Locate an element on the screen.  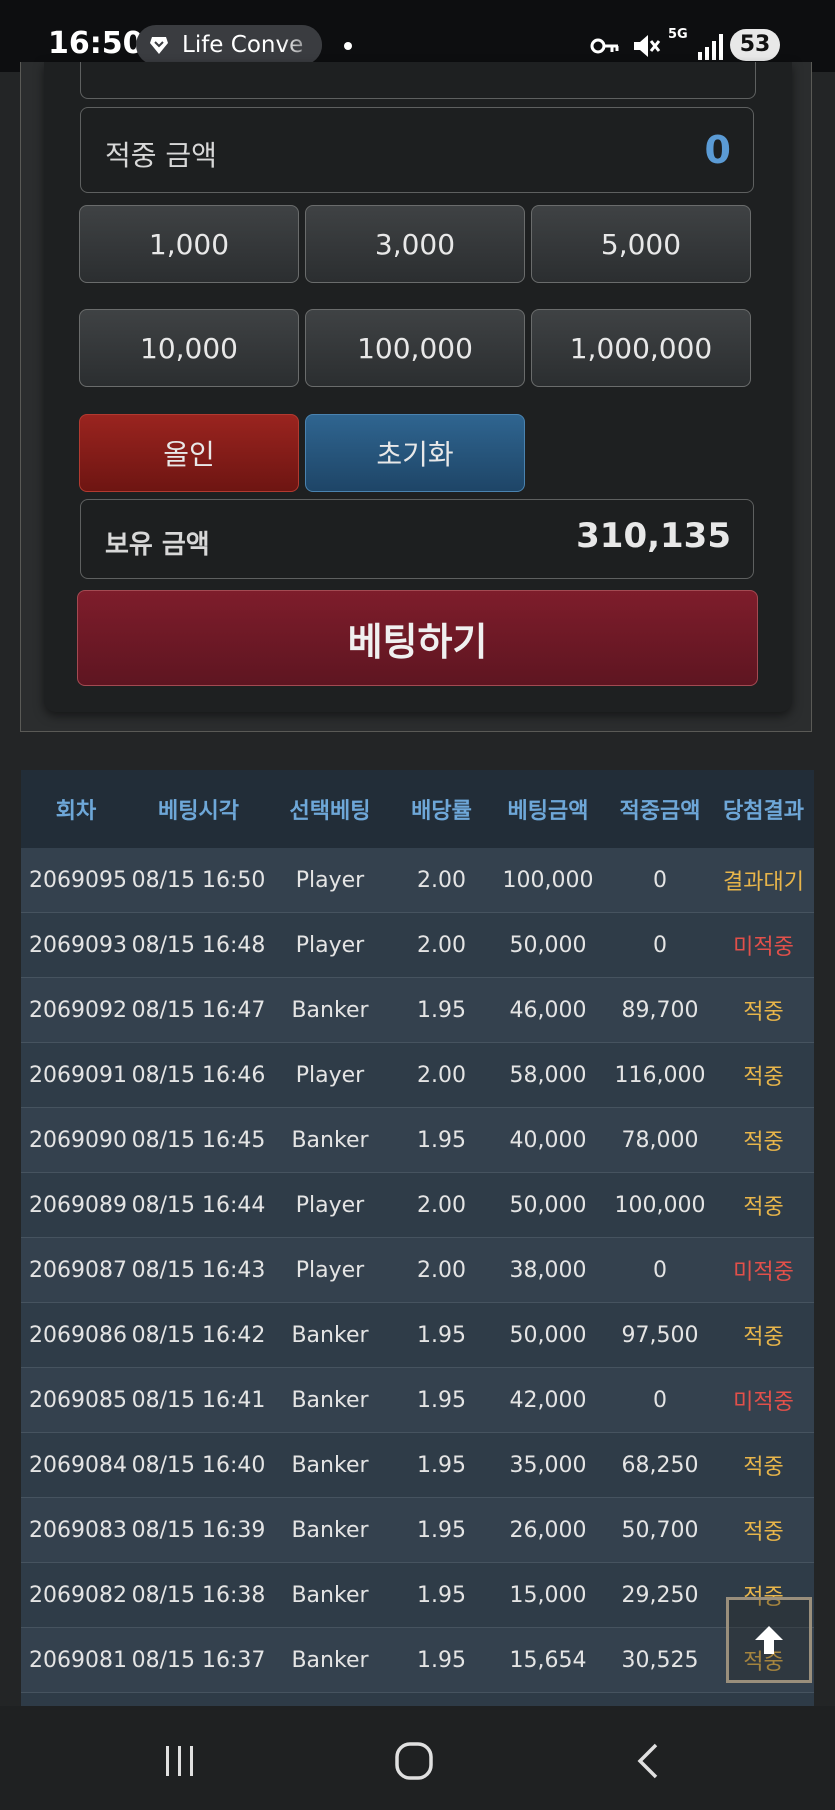
cell-round: 2069091 is located at coordinates (76, 1075).